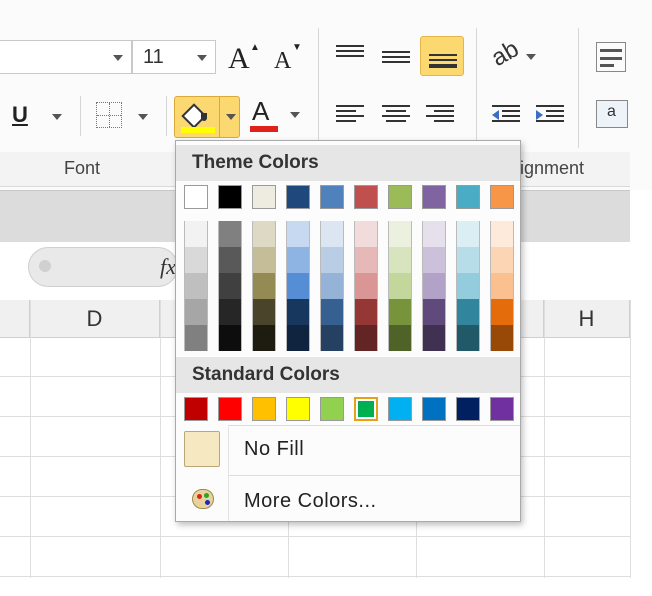 This screenshot has width=652, height=596. I want to click on merge-center-button: a, so click(612, 114).